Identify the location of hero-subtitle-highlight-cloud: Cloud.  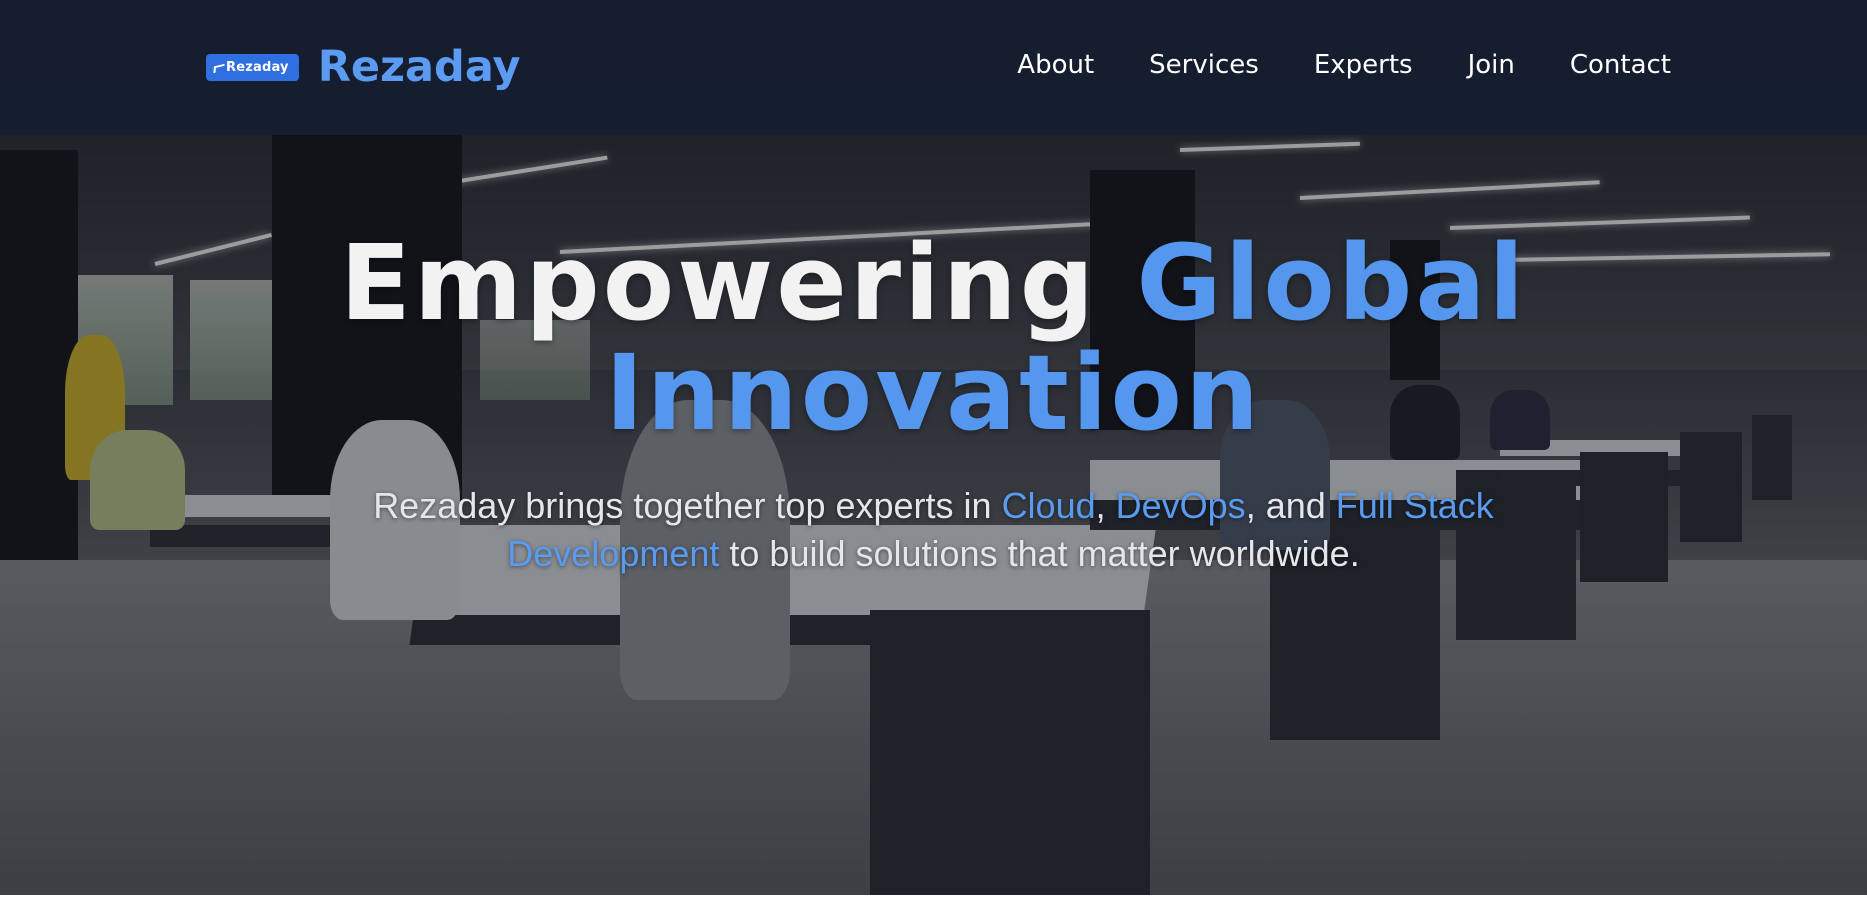
(1048, 505).